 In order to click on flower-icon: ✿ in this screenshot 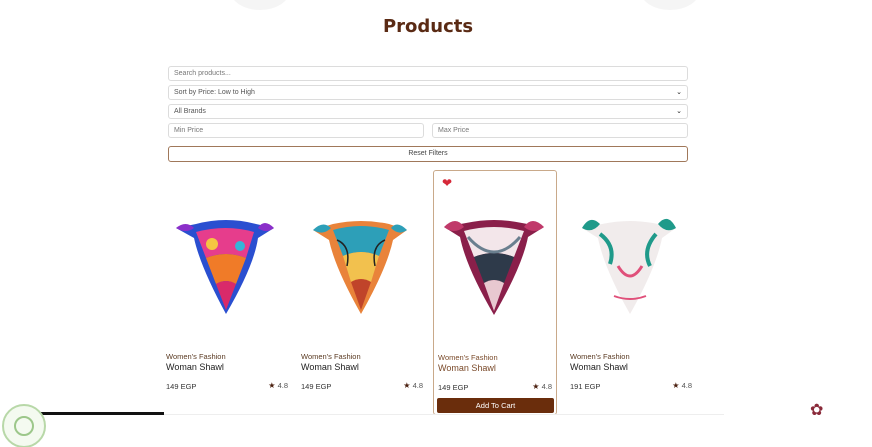, I will do `click(817, 410)`.